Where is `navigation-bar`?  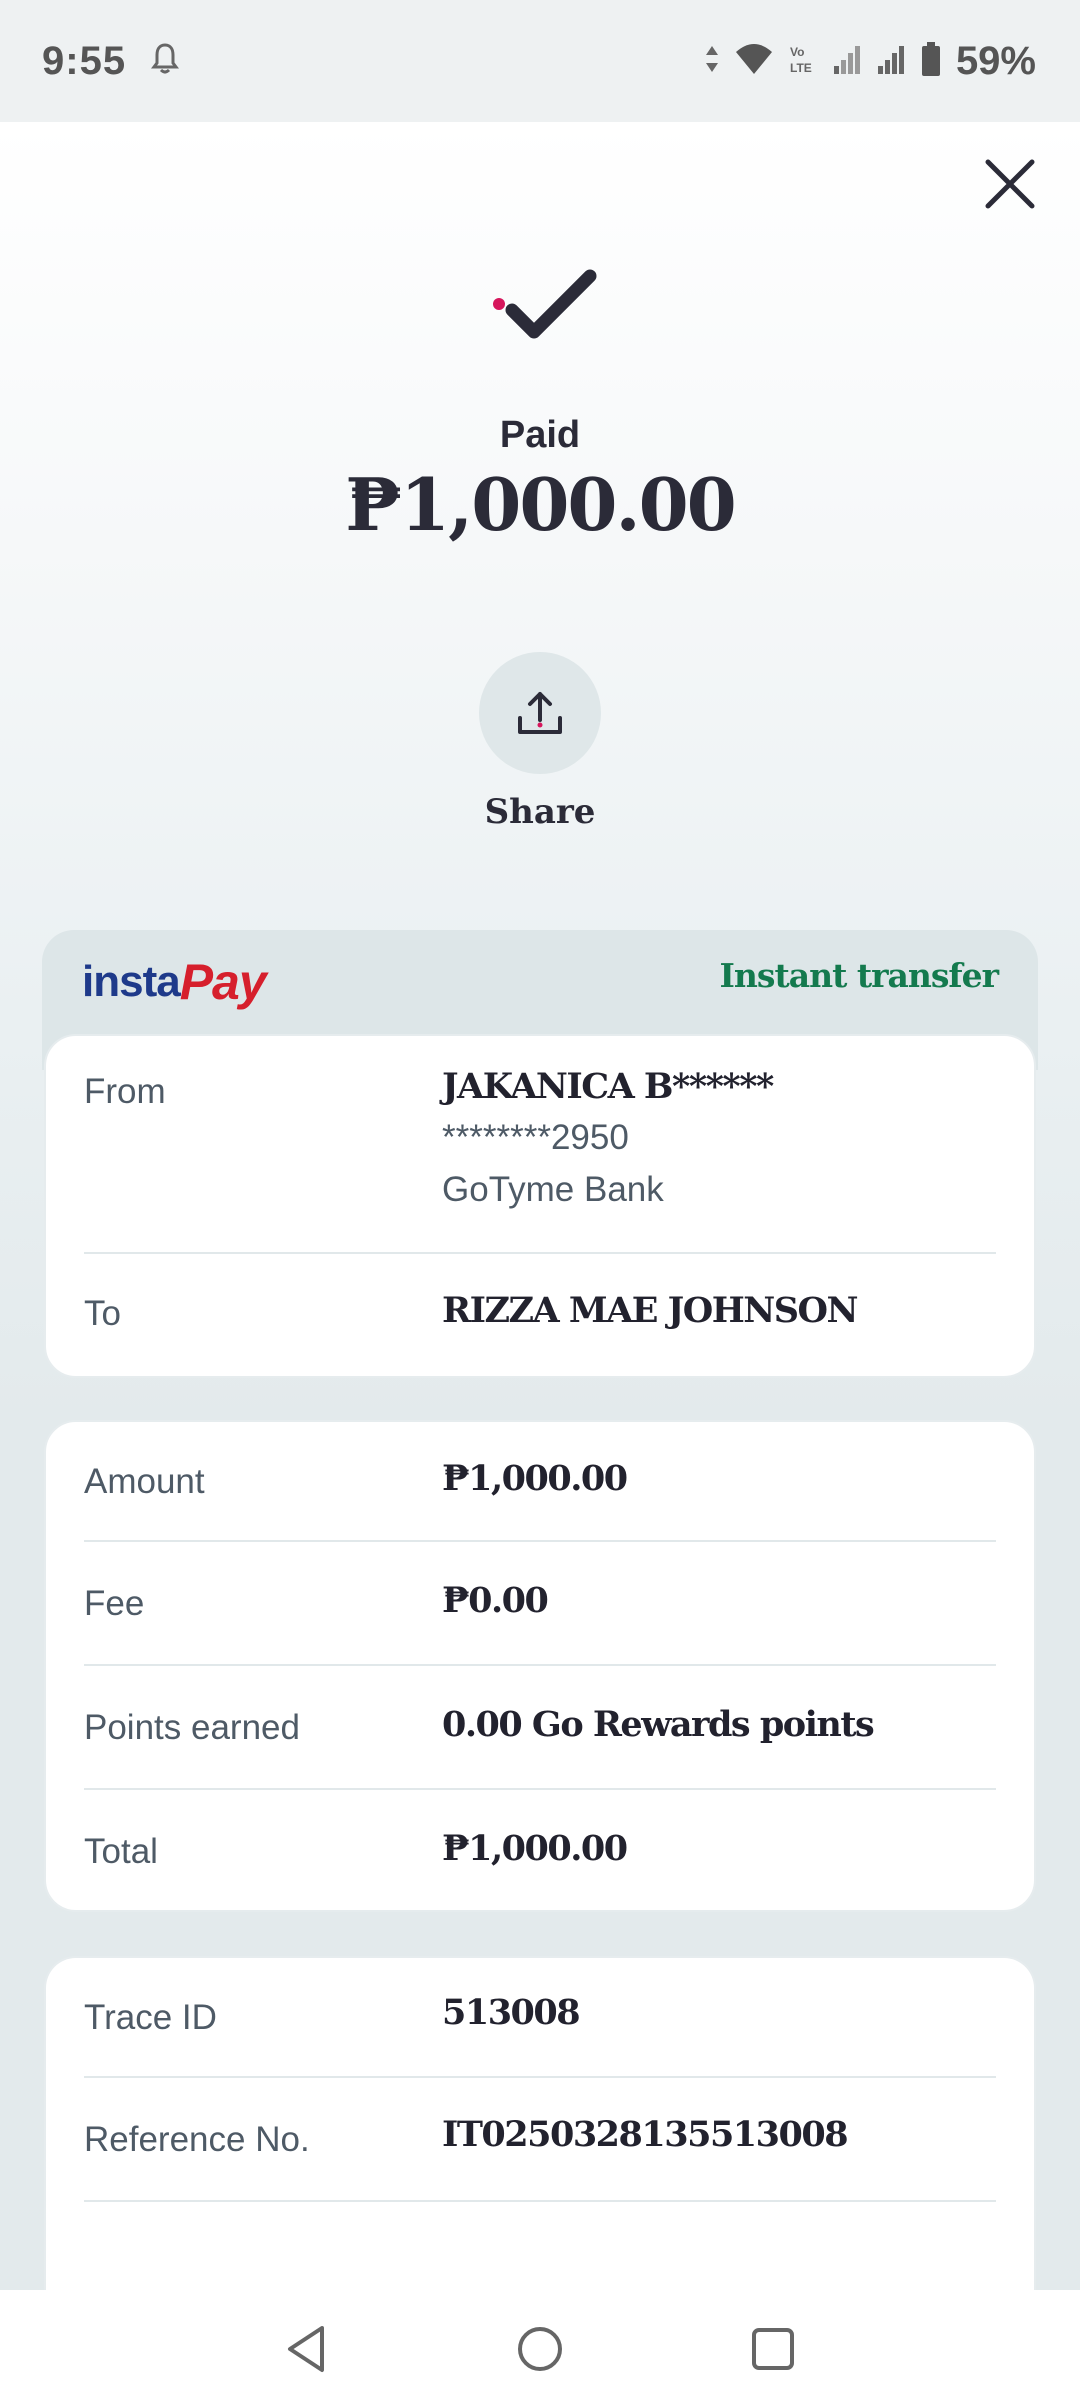 navigation-bar is located at coordinates (540, 2349).